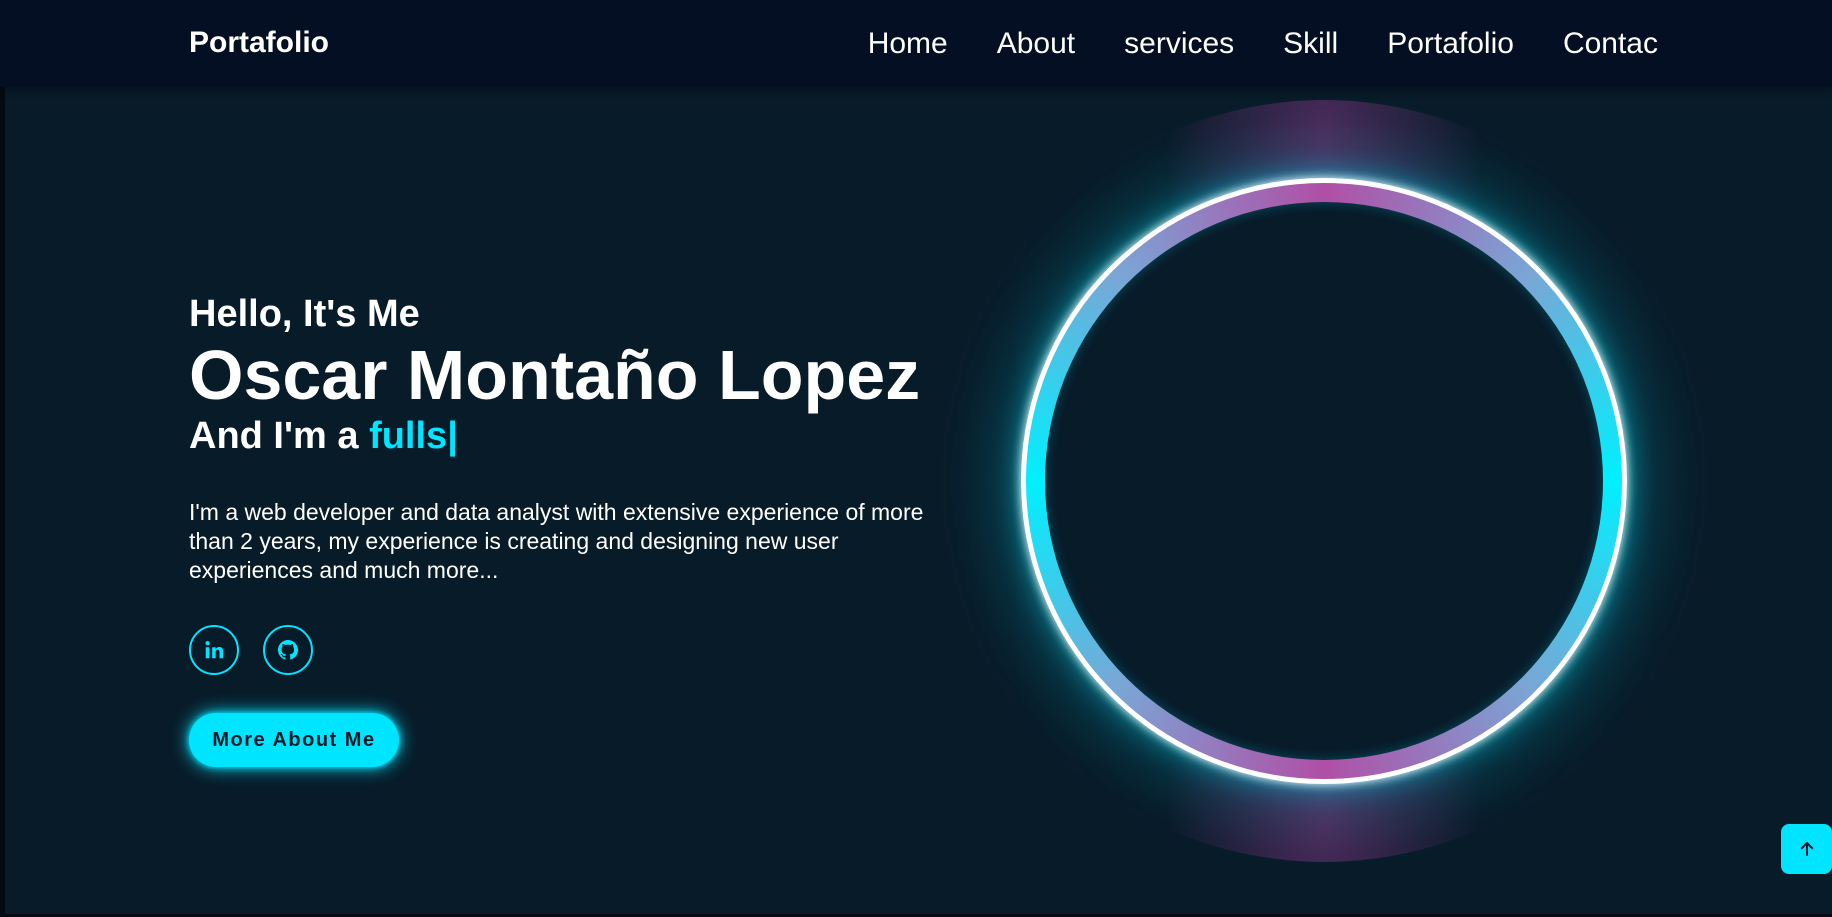 This screenshot has height=917, width=1832. I want to click on linkedin-link, so click(214, 650).